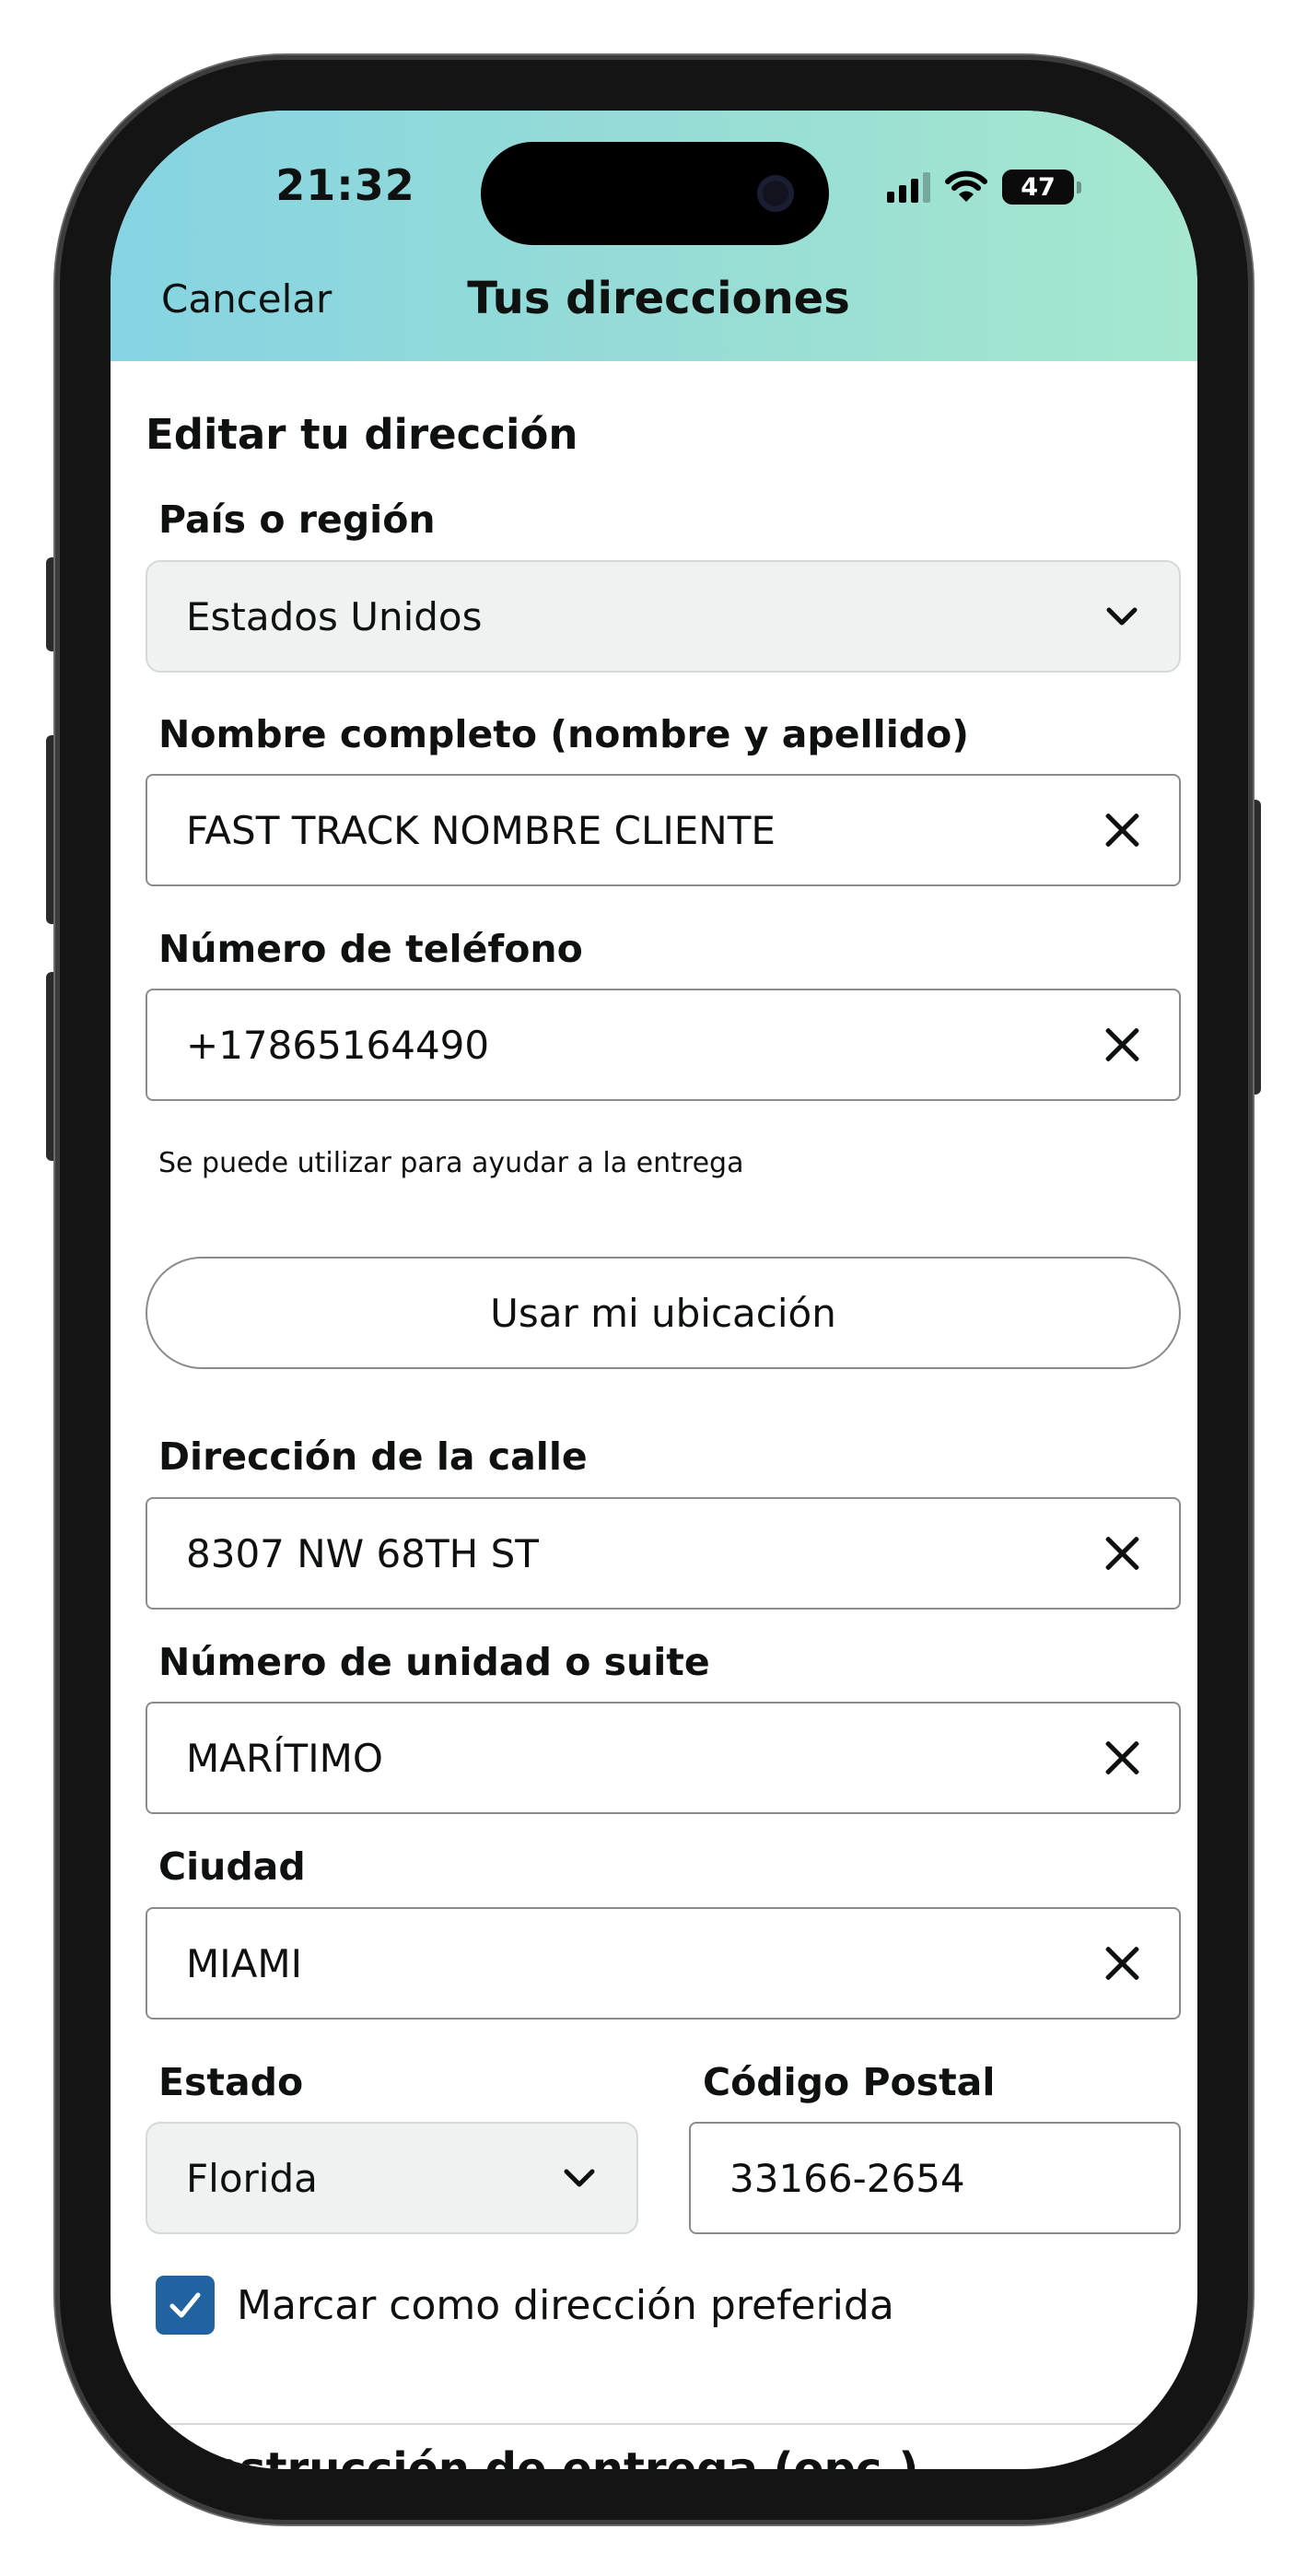 This screenshot has height=2576, width=1307. Describe the element at coordinates (434, 1662) in the screenshot. I see `unit-label: Número de unidad o suite` at that location.